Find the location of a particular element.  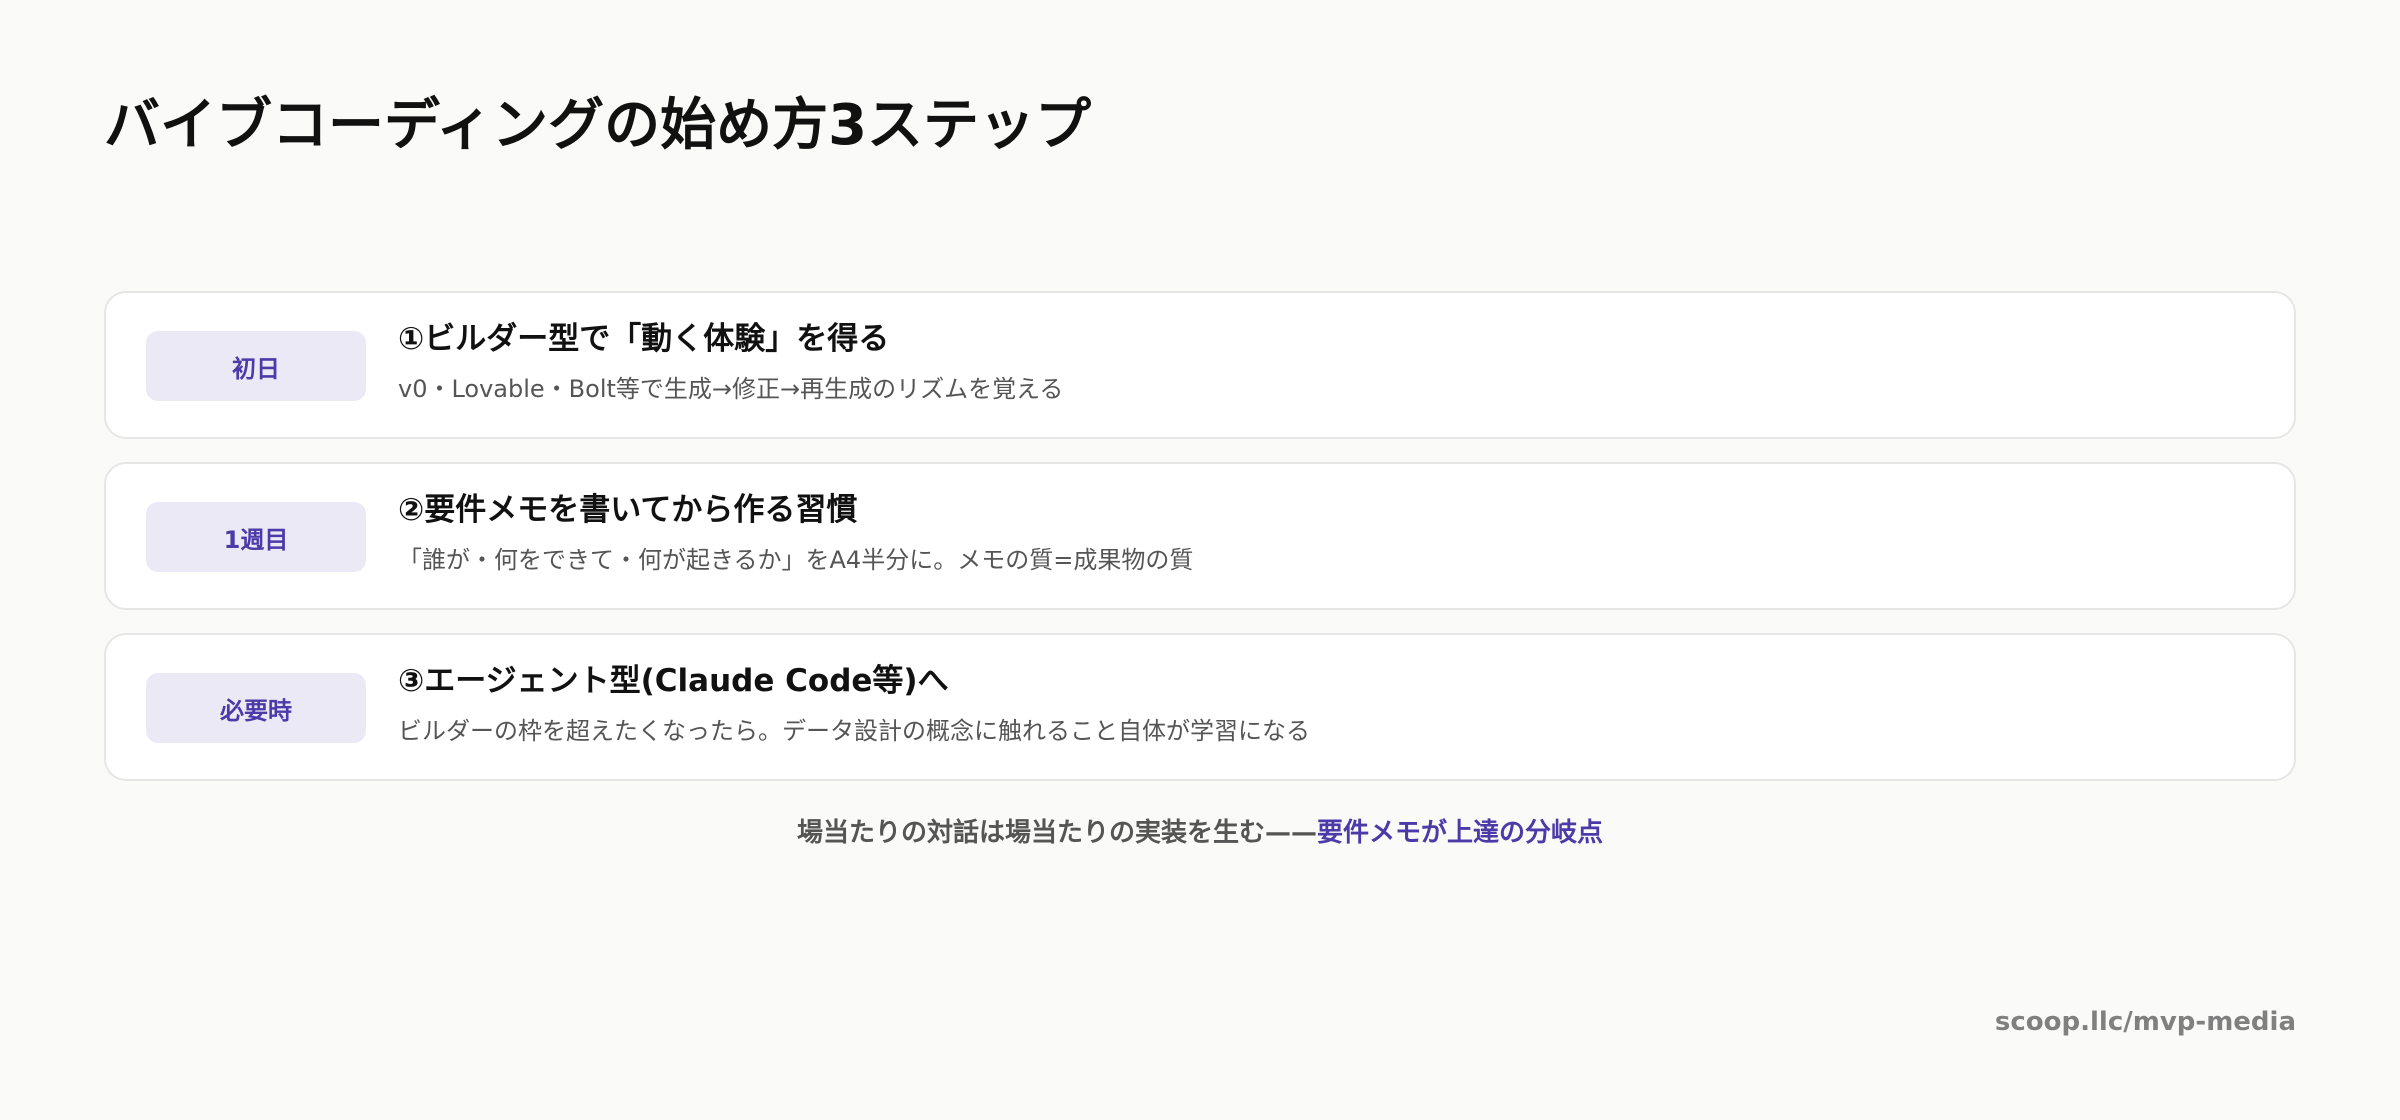

step-description: v0・Lovable・Bolt等で生成→修正→再生成のリズムを覚える is located at coordinates (731, 389).